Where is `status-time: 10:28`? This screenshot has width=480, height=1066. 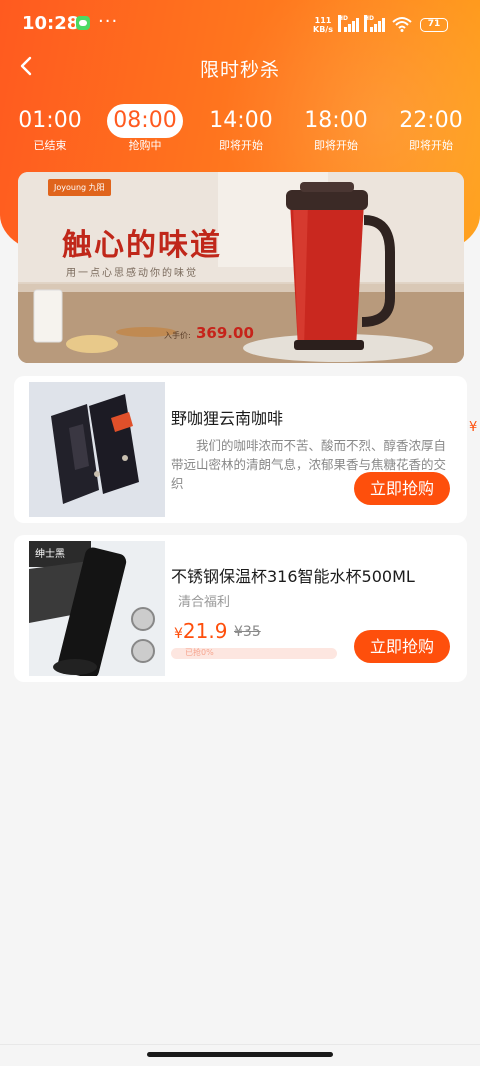
status-time: 10:28 is located at coordinates (51, 23).